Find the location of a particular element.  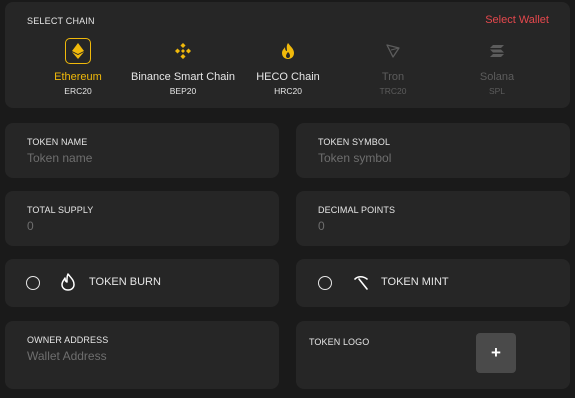

total-supply-input is located at coordinates (137, 226).